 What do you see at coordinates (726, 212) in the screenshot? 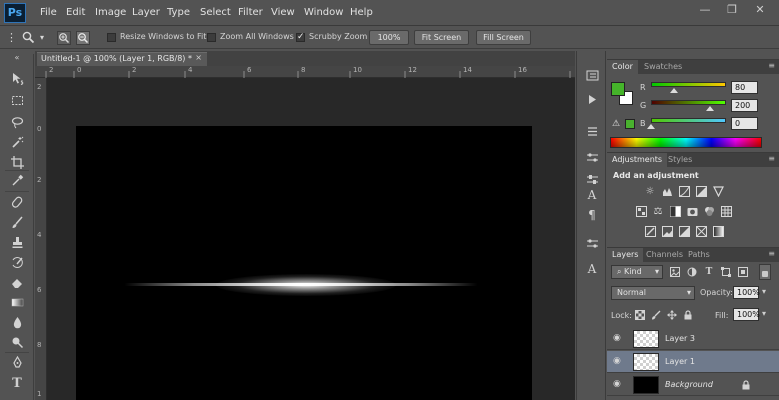
I see `color-lookup-icon` at bounding box center [726, 212].